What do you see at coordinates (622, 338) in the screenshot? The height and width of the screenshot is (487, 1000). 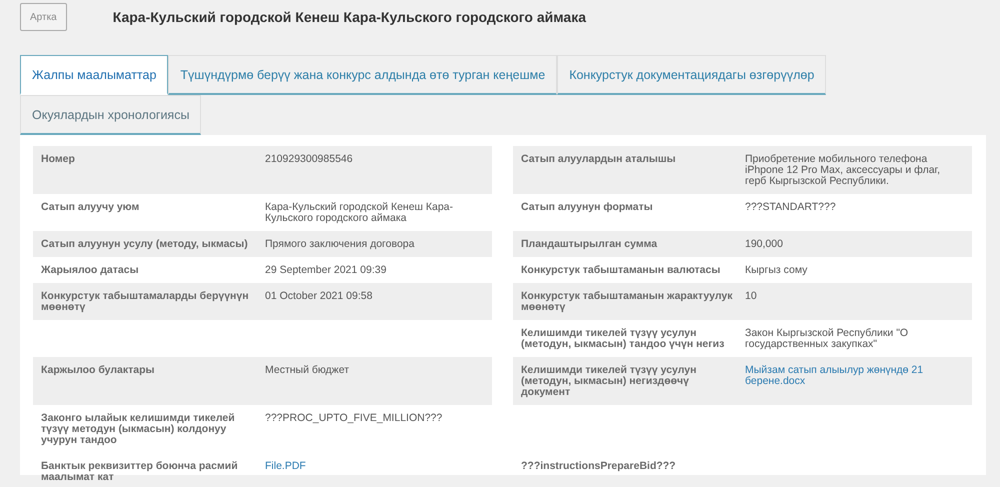 I see `field-label: Келишимди тикелей түзүү усулун (методун, ыкмасын) тандоо үчүн негиз` at bounding box center [622, 338].